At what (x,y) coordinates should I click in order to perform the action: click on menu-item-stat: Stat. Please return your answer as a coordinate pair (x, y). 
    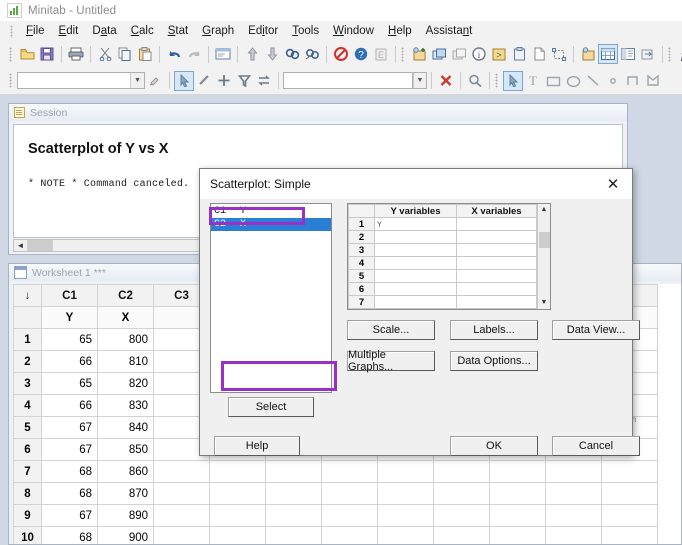
    Looking at the image, I should click on (178, 31).